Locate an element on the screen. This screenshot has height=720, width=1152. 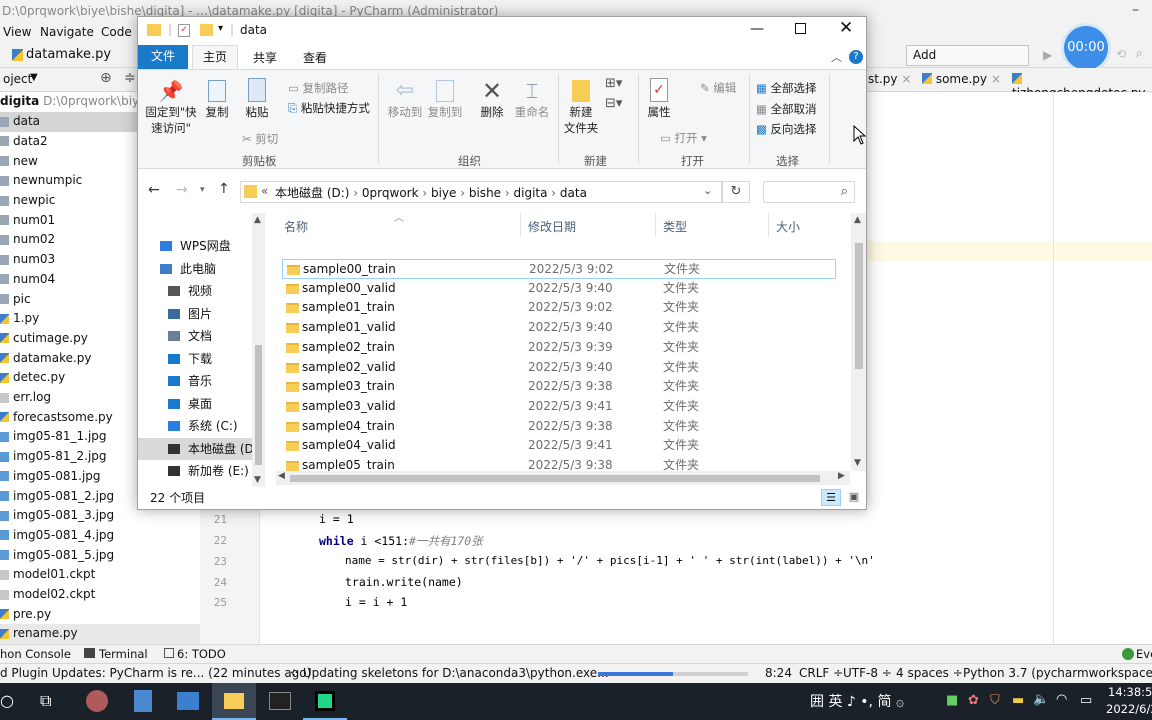
invert-selection-button: ▩ 反向选择 is located at coordinates (786, 129).